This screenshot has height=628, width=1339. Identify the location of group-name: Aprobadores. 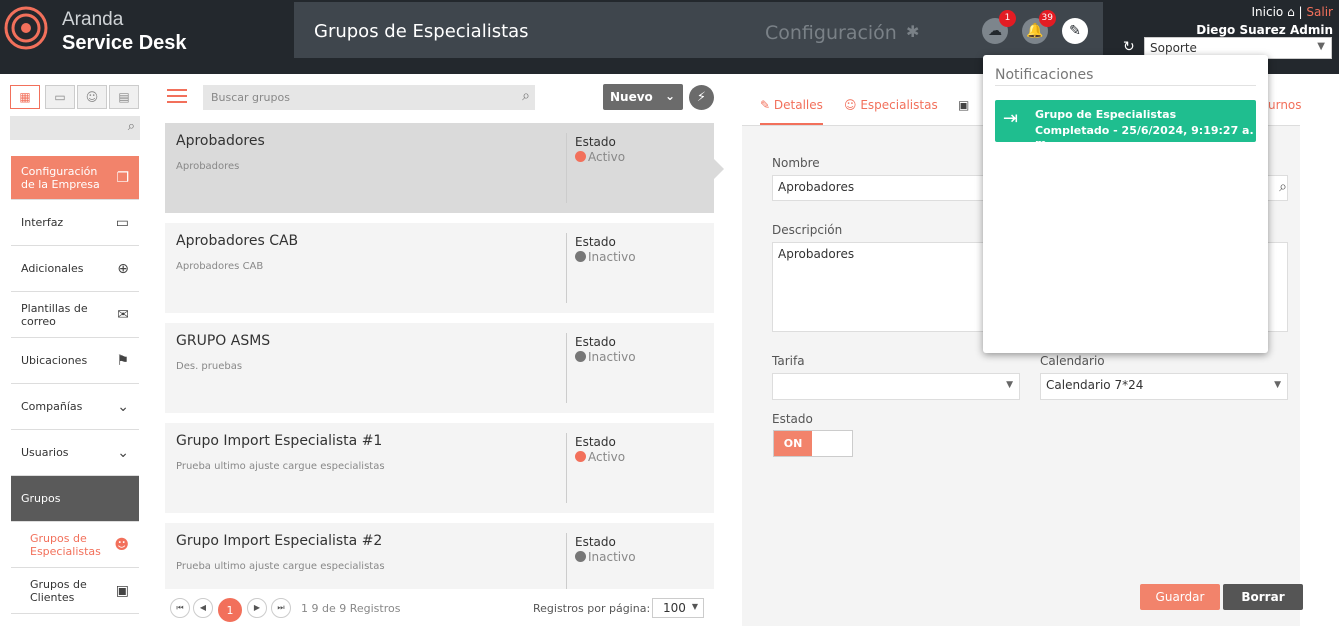
(220, 141).